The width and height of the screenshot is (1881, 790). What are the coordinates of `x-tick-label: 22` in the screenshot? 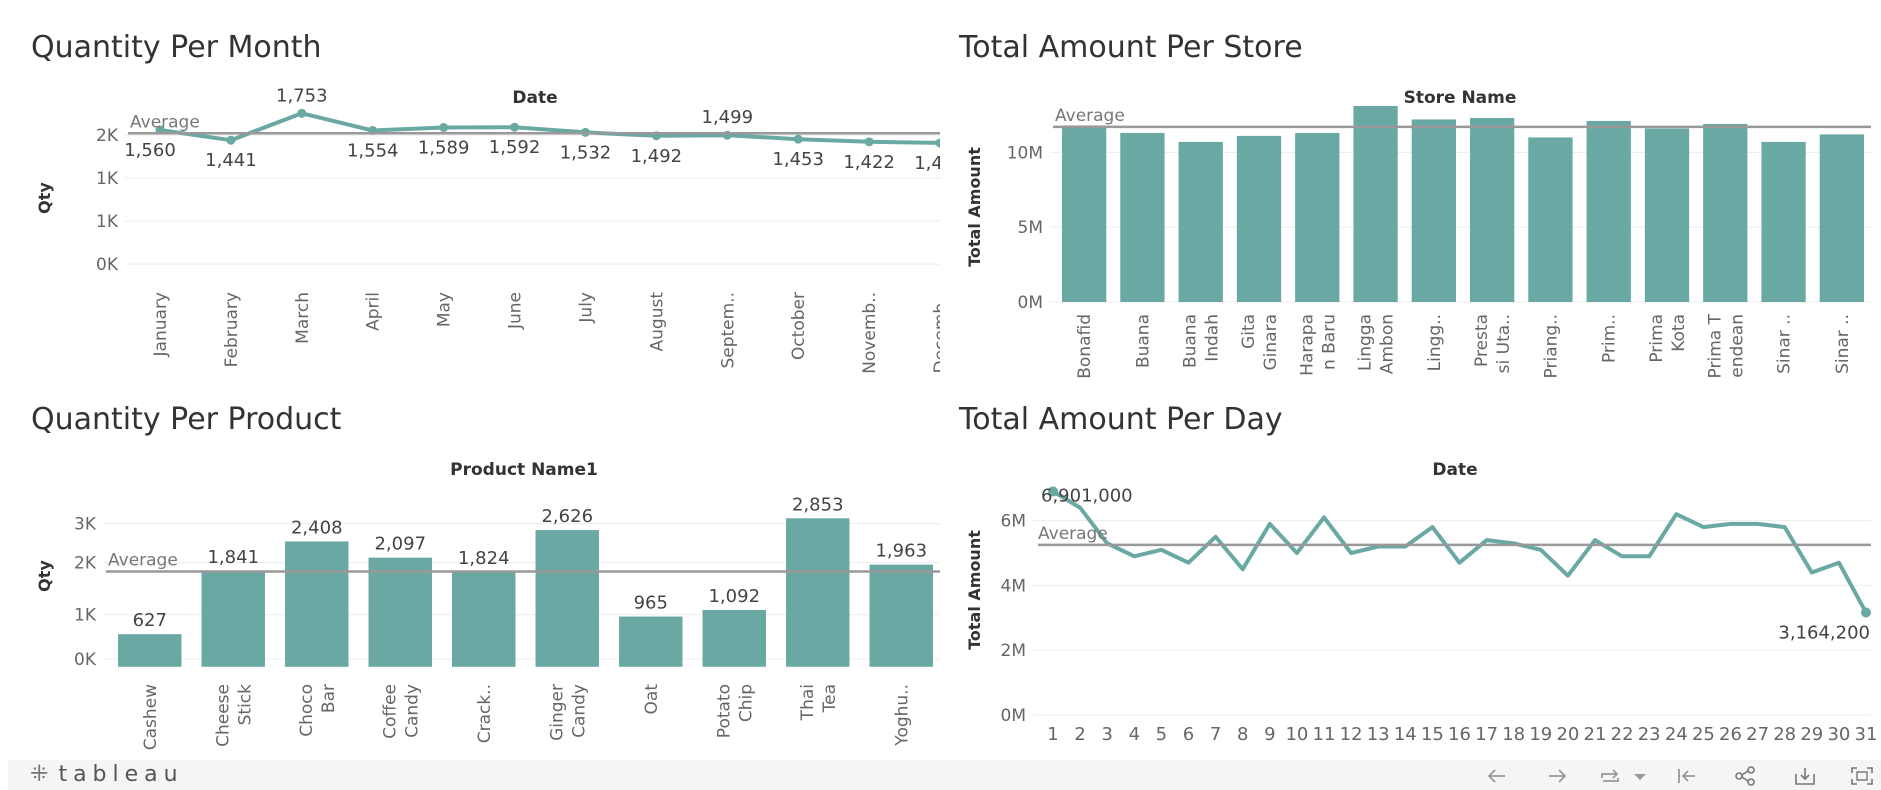 It's located at (1622, 734).